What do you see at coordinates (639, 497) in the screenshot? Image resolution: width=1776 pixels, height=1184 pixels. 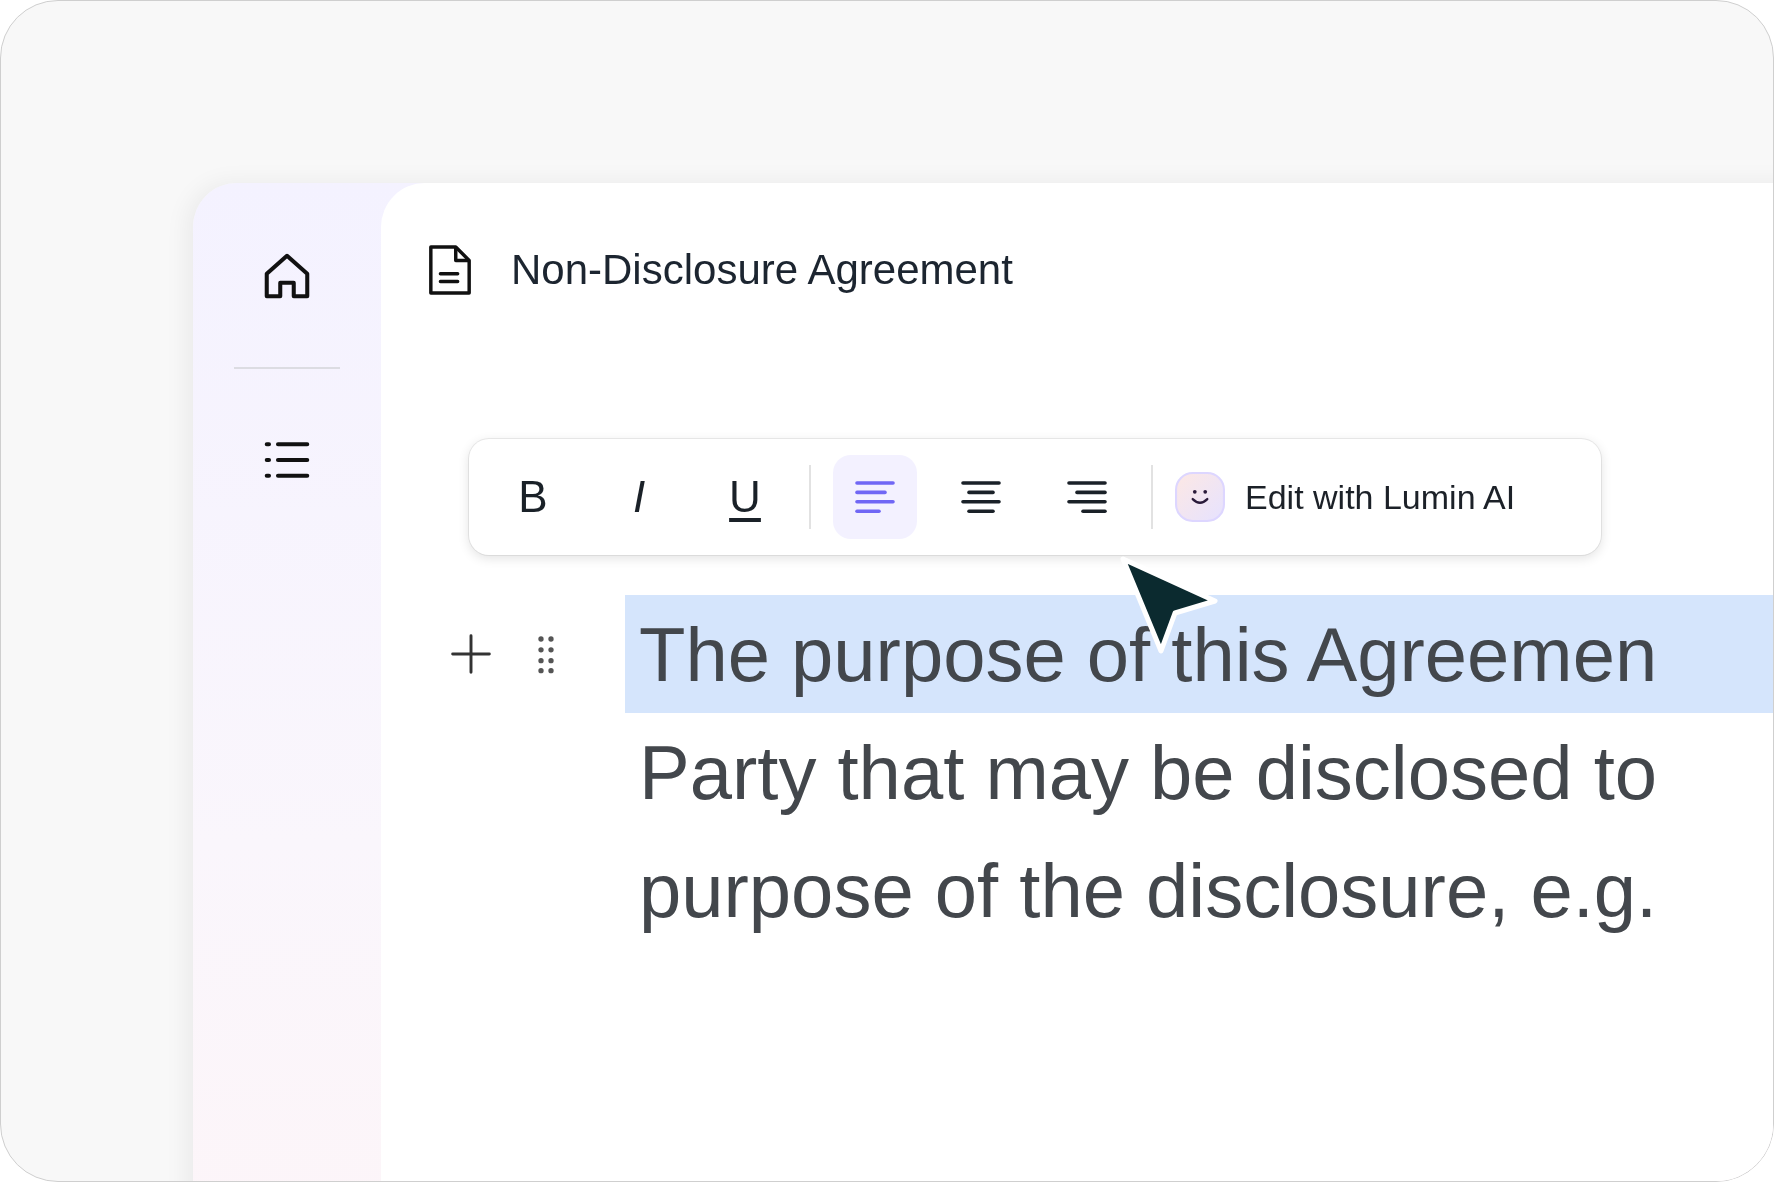 I see `italic-button: I` at bounding box center [639, 497].